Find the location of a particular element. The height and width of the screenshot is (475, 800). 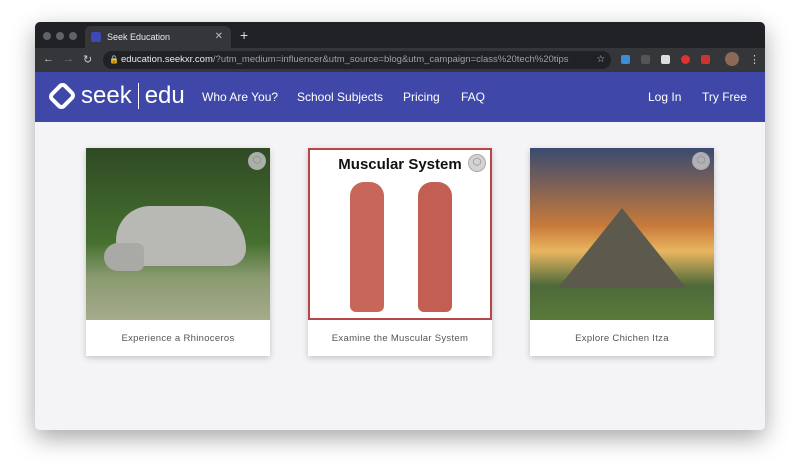

forward-icon: → is located at coordinates (68, 59).